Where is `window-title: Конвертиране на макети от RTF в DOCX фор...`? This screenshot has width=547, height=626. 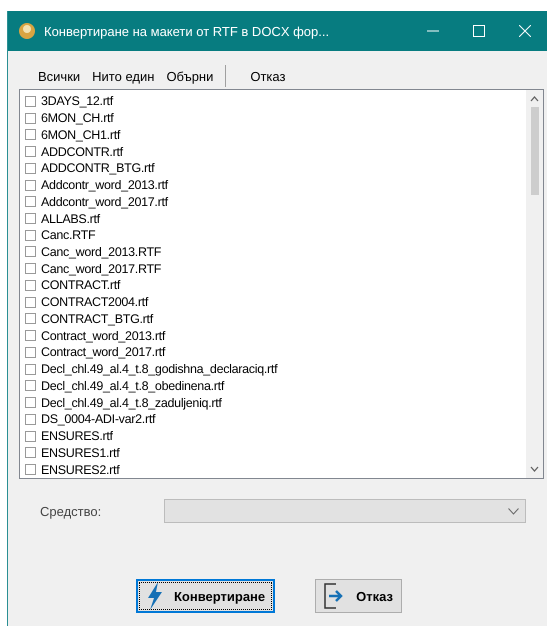
window-title: Конвертиране на макети от RTF в DOCX фор... is located at coordinates (187, 31).